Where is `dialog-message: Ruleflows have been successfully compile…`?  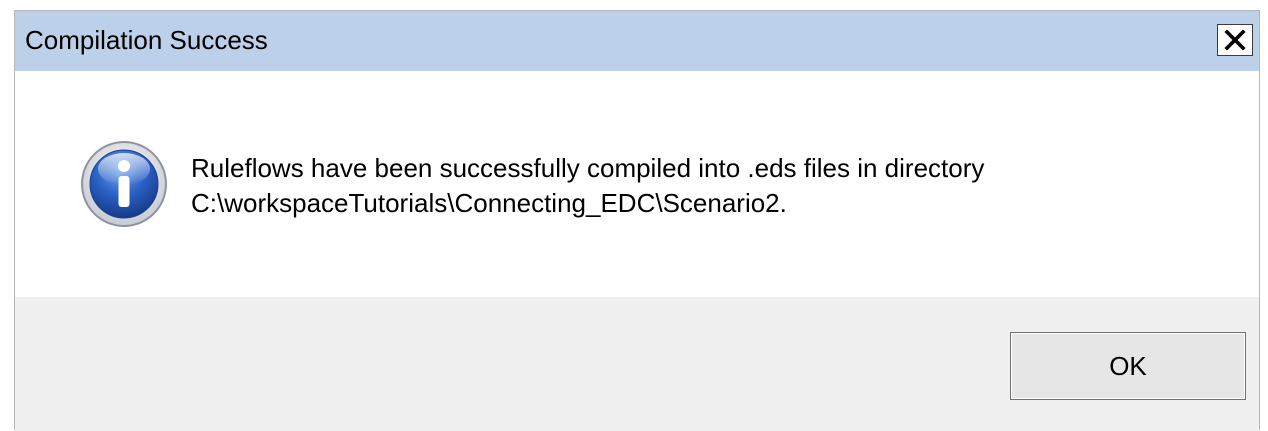
dialog-message: Ruleflows have been successfully compile… is located at coordinates (587, 186).